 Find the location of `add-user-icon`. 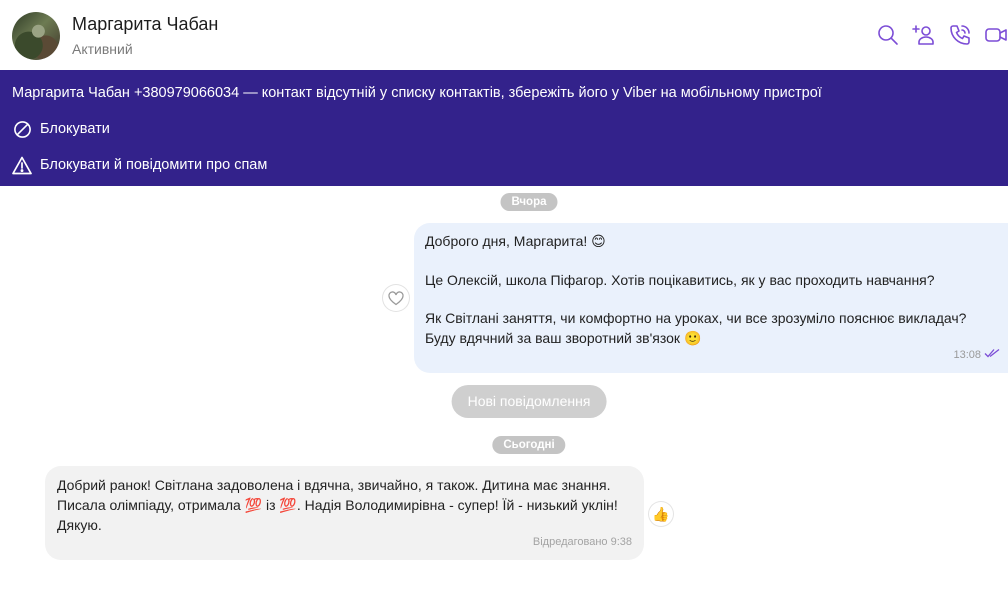

add-user-icon is located at coordinates (924, 35).